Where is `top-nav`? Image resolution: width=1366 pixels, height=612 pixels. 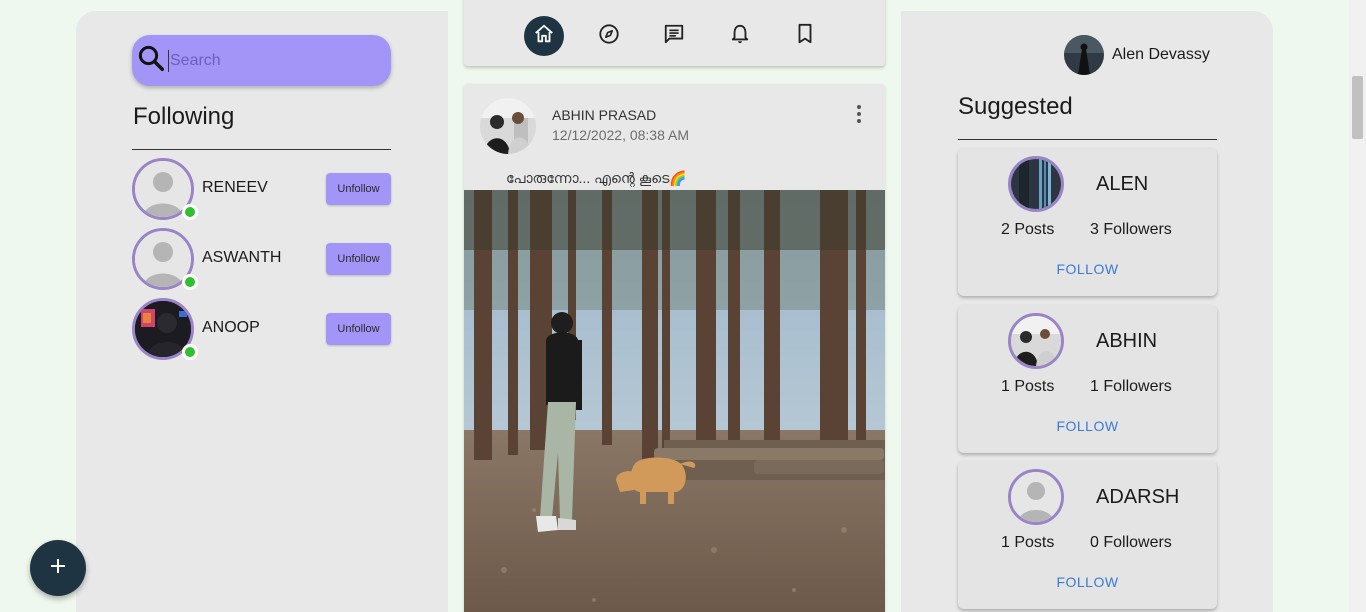
top-nav is located at coordinates (674, 33).